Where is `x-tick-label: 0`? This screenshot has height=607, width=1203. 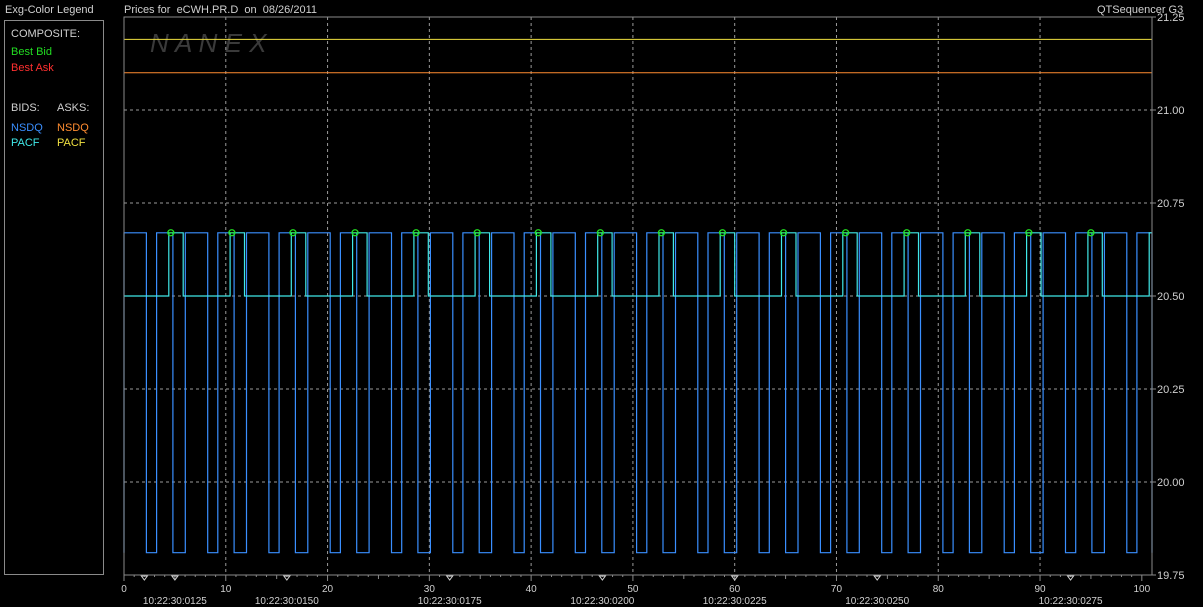 x-tick-label: 0 is located at coordinates (124, 589).